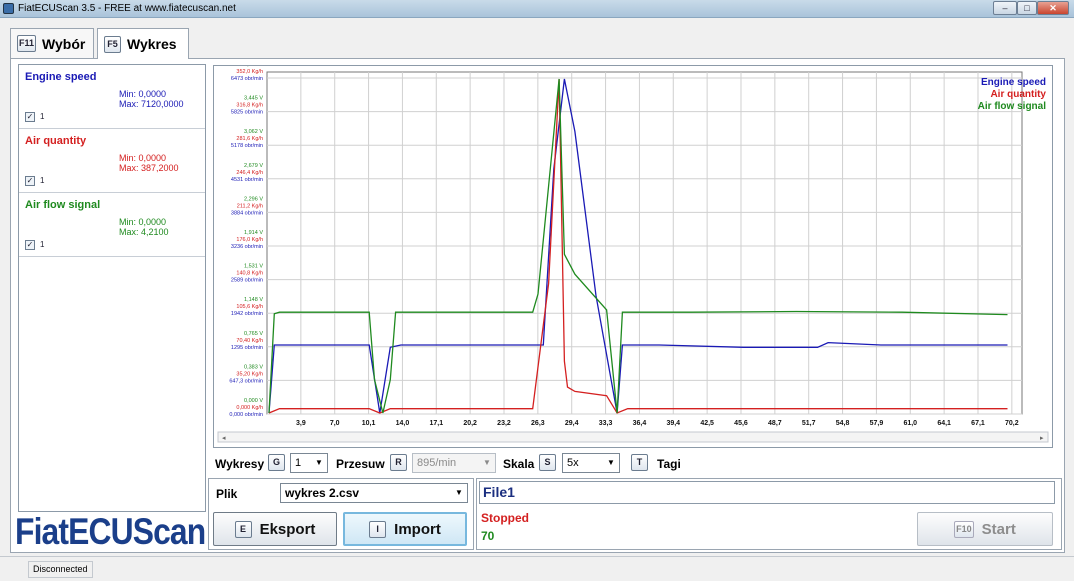 This screenshot has height=581, width=1074. What do you see at coordinates (247, 213) in the screenshot?
I see `y-tick-label-rpm: 3884 obr/min` at bounding box center [247, 213].